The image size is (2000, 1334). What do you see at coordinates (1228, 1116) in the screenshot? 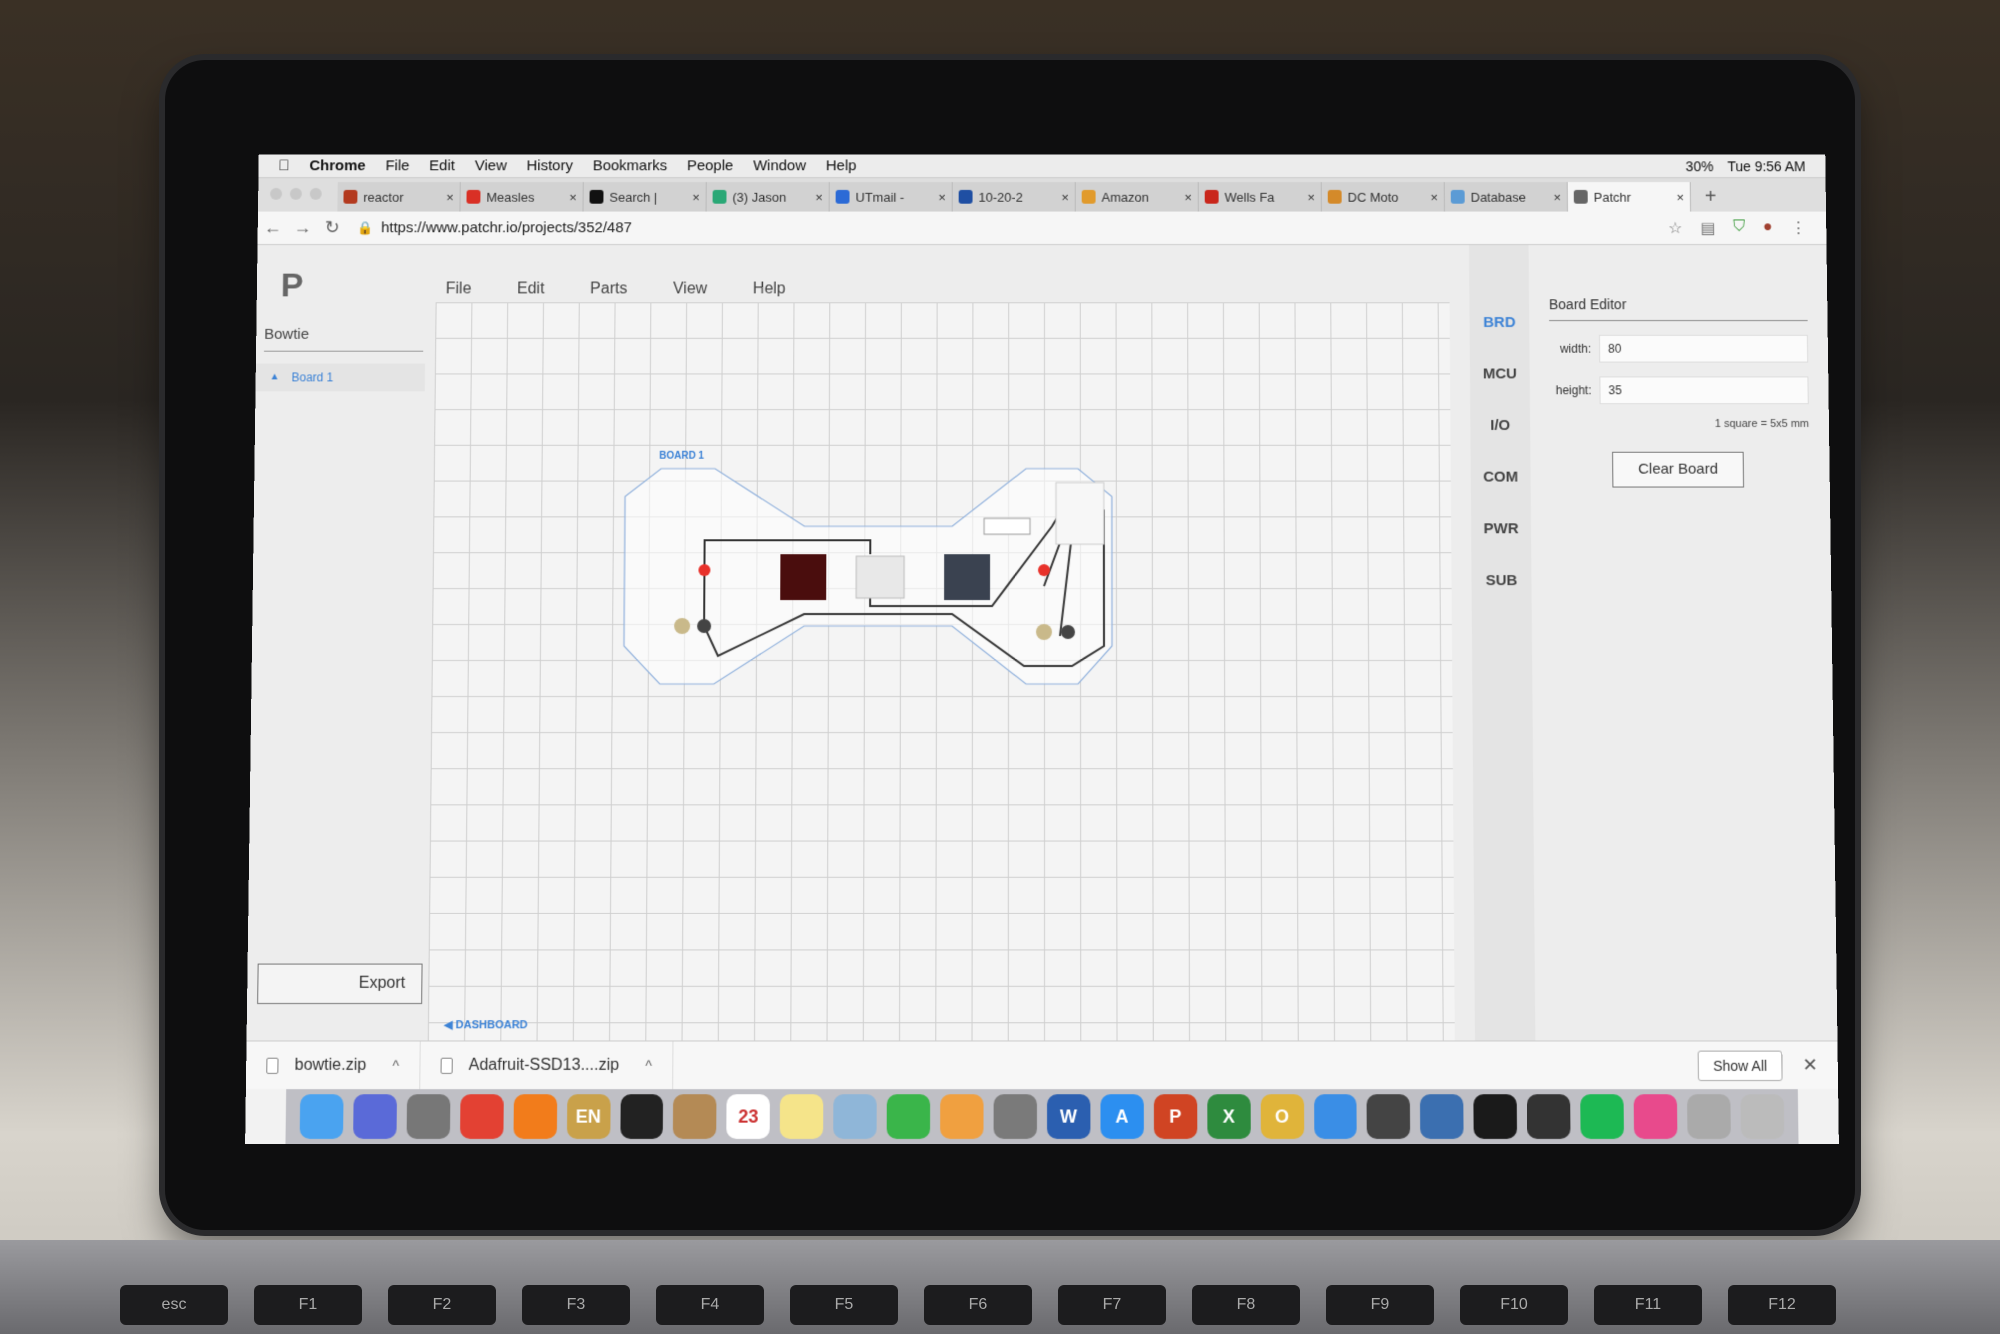
I see `excel-icon: X` at bounding box center [1228, 1116].